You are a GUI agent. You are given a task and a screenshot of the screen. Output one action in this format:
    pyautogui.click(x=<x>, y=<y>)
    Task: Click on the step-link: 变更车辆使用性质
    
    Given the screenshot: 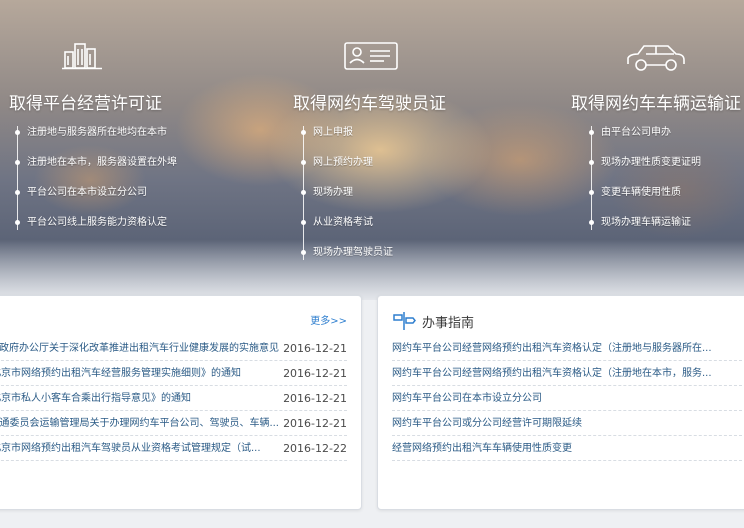 What is the action you would take?
    pyautogui.click(x=645, y=201)
    